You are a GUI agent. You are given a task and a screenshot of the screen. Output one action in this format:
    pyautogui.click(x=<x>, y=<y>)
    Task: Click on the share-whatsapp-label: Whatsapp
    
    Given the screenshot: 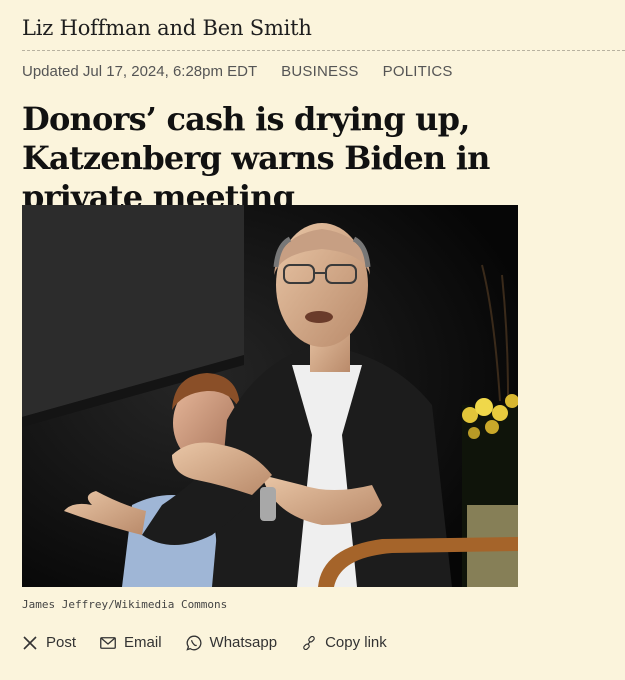 What is the action you would take?
    pyautogui.click(x=243, y=642)
    